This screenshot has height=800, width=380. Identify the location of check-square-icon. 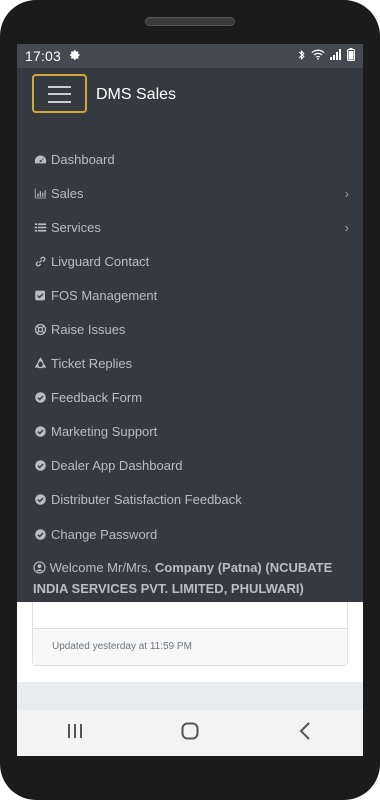
(40, 295).